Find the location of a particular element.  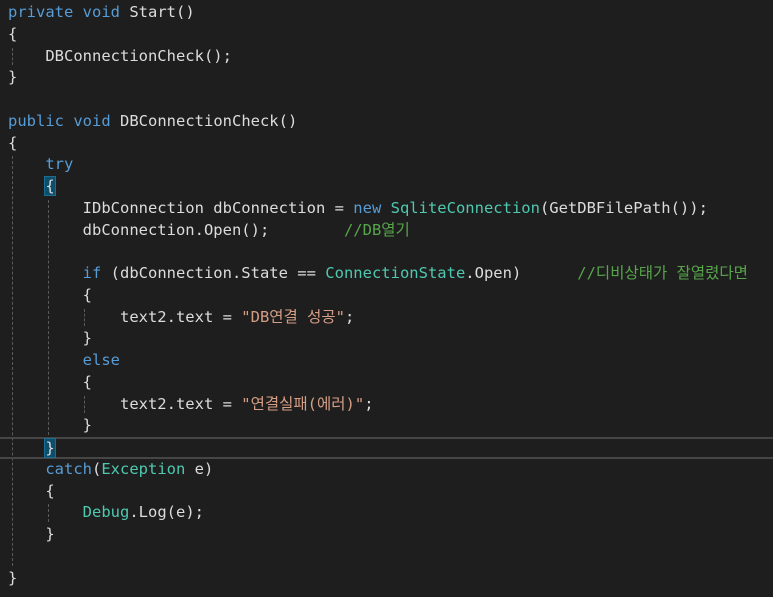

code-token: dbConnection.Open(); is located at coordinates (176, 229).